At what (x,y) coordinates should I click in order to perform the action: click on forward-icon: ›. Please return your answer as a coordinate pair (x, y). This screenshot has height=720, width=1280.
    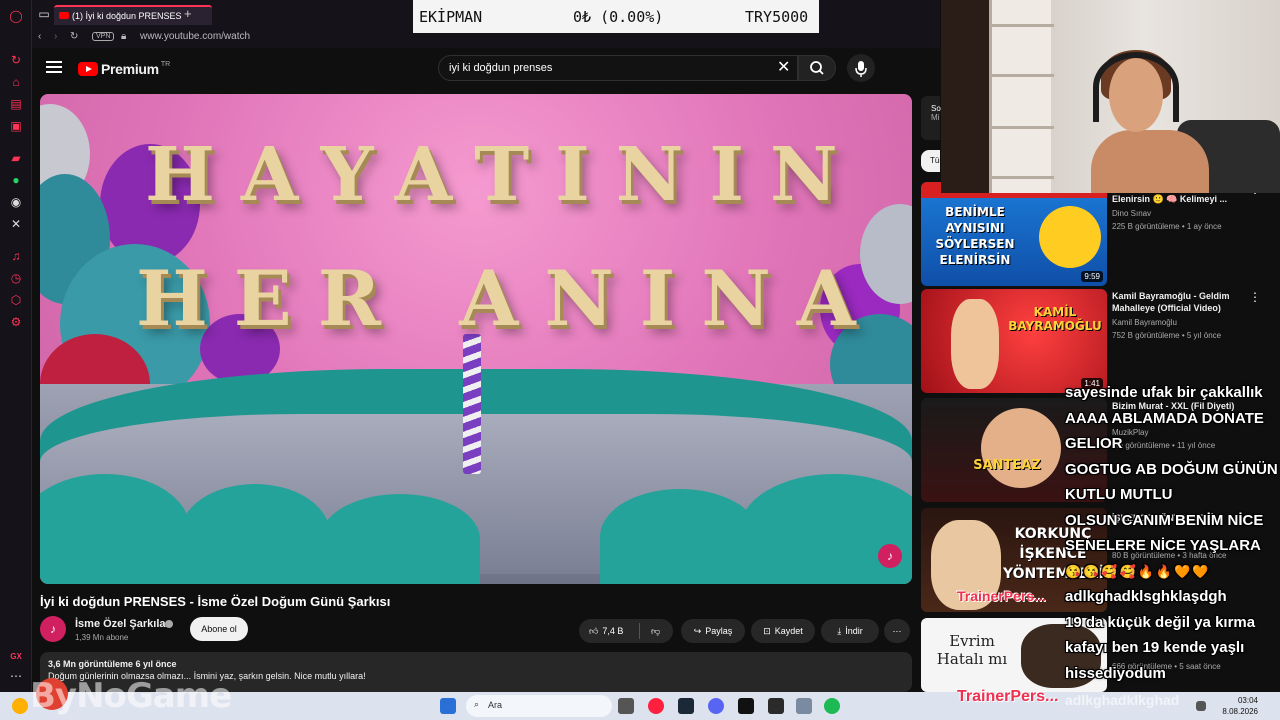
    Looking at the image, I should click on (55, 36).